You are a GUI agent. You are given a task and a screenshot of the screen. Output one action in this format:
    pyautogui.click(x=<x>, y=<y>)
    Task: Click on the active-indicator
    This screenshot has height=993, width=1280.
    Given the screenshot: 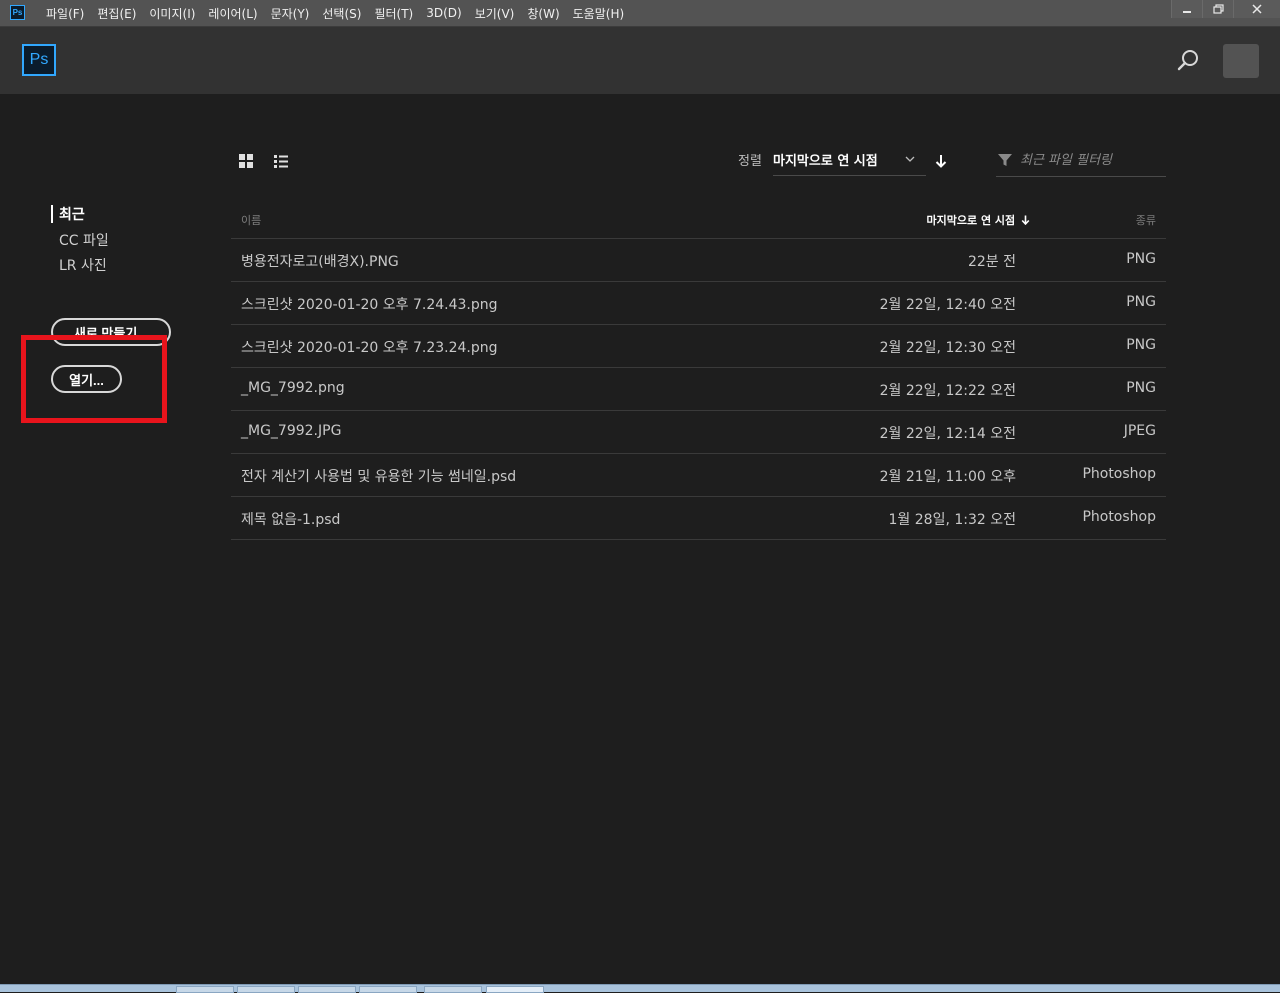 What is the action you would take?
    pyautogui.click(x=52, y=214)
    